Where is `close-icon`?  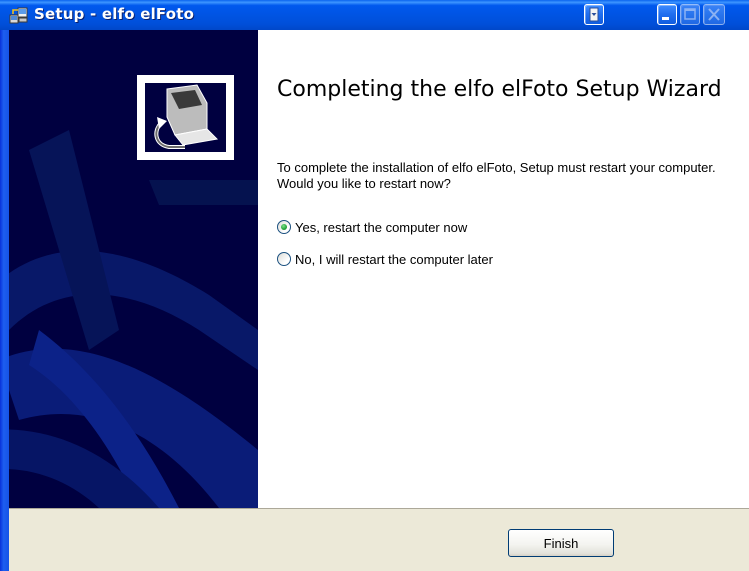
close-icon is located at coordinates (714, 14).